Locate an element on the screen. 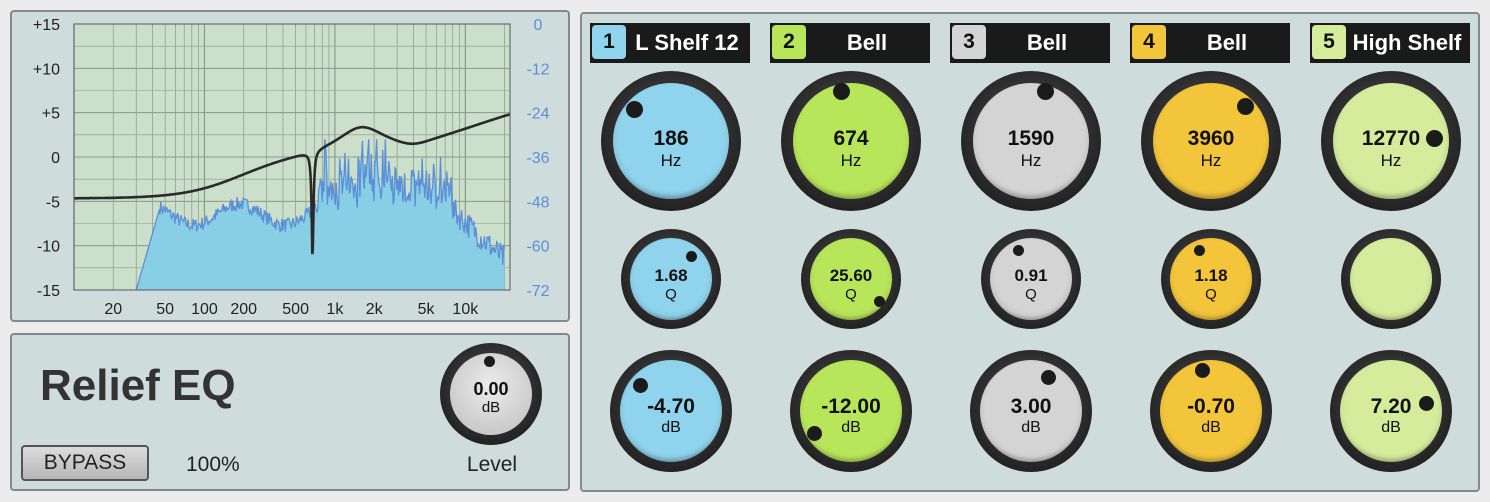  band-1-gain-value: -4.70 is located at coordinates (671, 406).